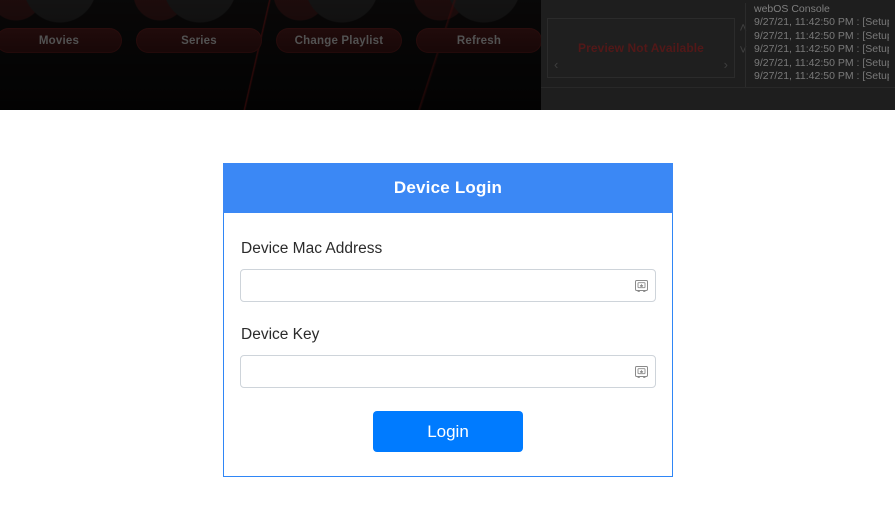 This screenshot has width=895, height=516. Describe the element at coordinates (726, 64) in the screenshot. I see `chevron-right-icon: ›` at that location.